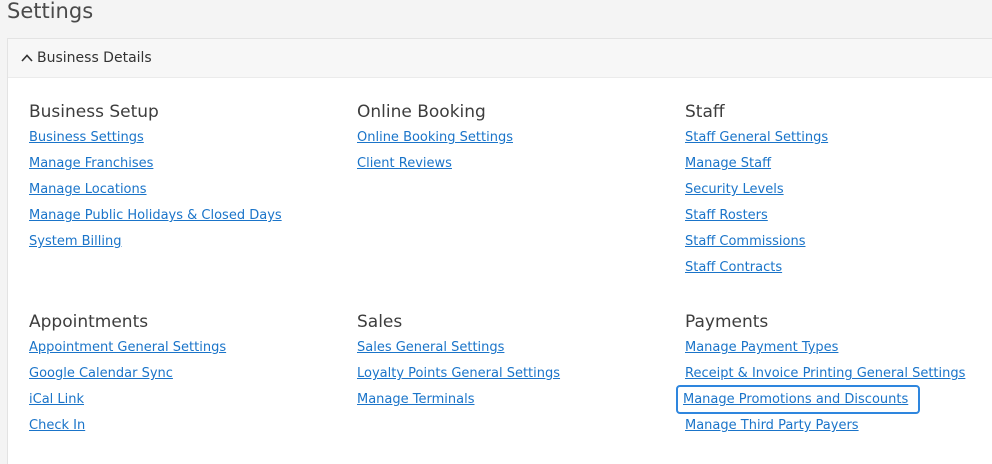 This screenshot has width=992, height=464. Describe the element at coordinates (94, 58) in the screenshot. I see `panel-header-label: Business Details` at that location.